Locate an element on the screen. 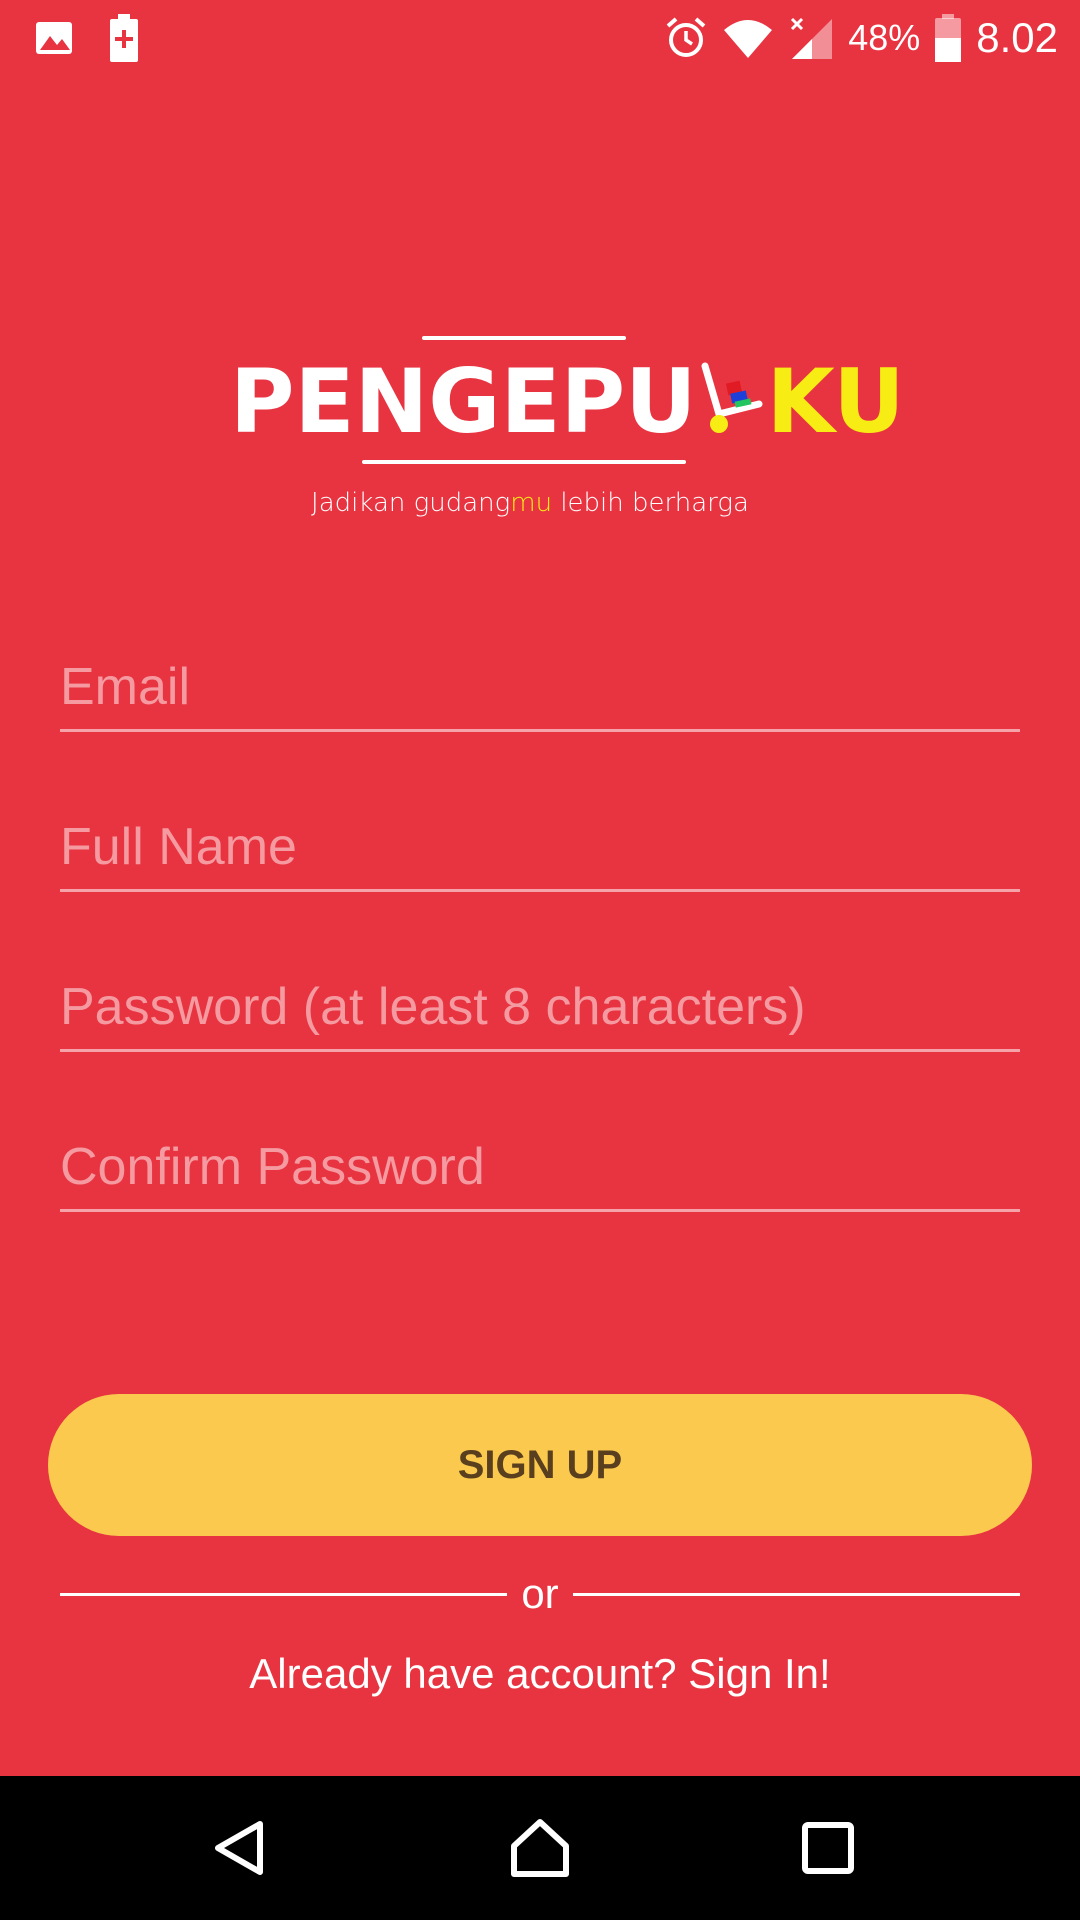  password-field-container is located at coordinates (540, 1002).